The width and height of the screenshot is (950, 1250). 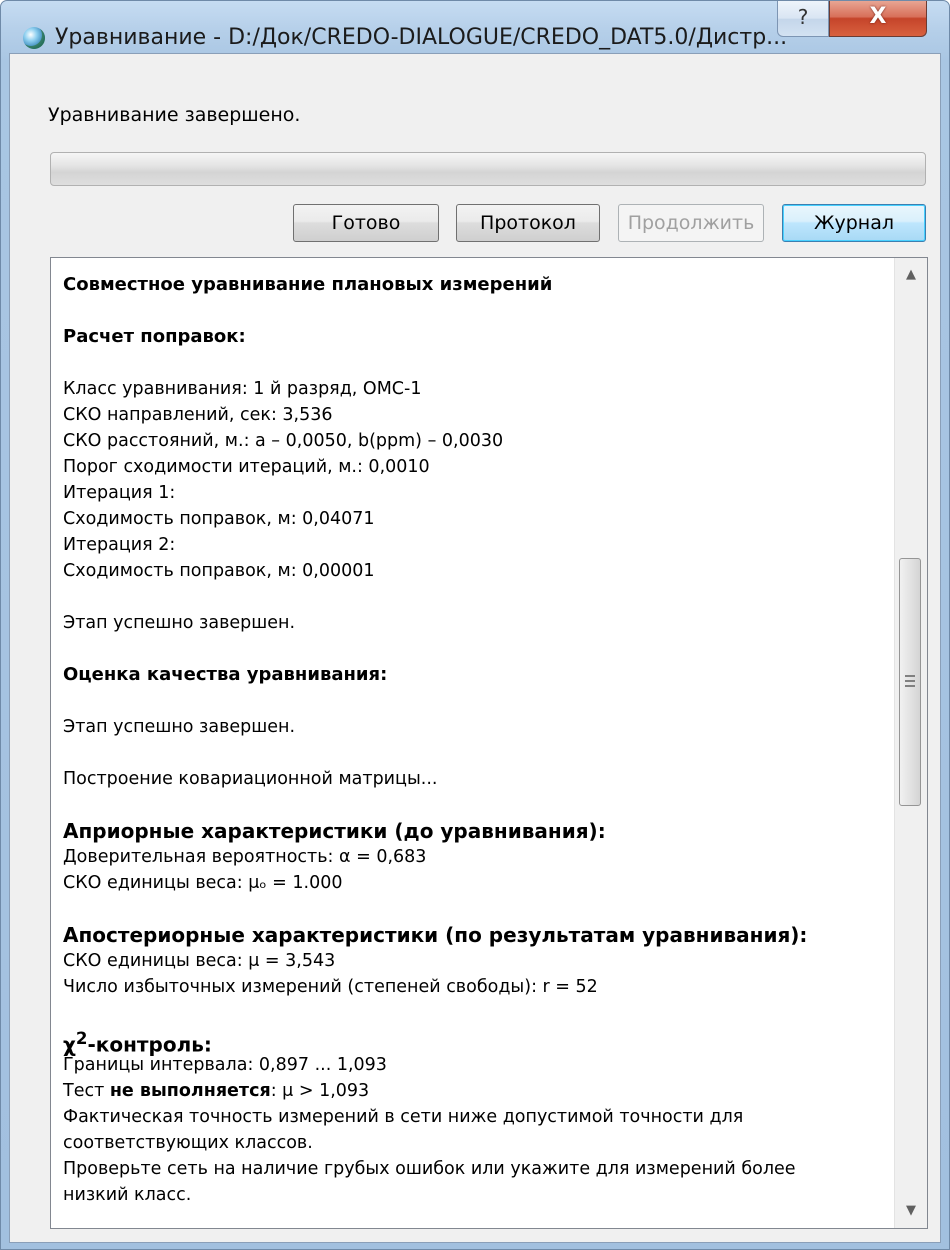 I want to click on convergence-threshold-line: Порог сходимости итераций, м.: 0,0010, so click(x=246, y=467).